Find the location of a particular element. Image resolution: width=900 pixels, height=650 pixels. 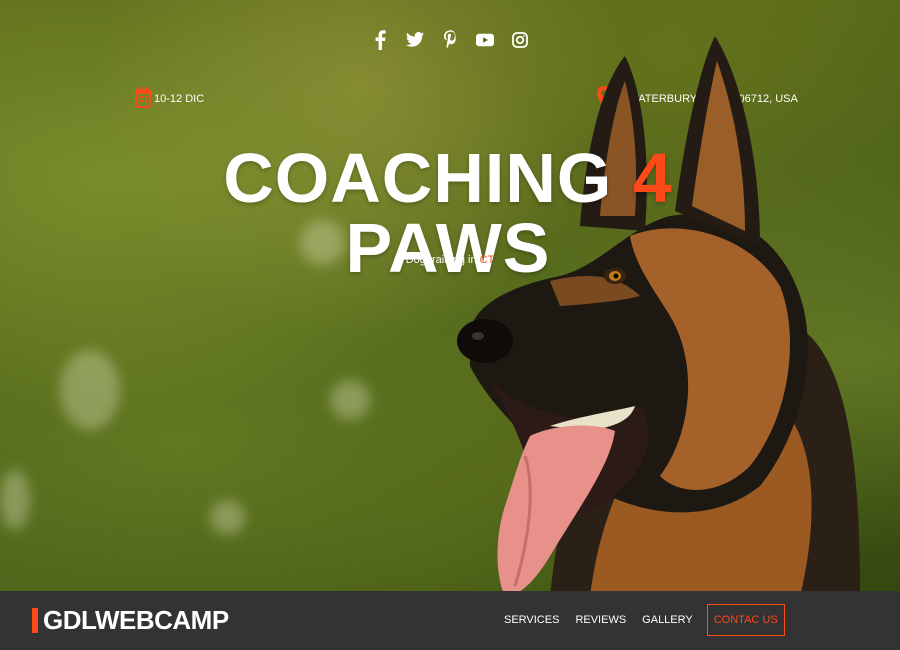

nav-reviews-link: REVIEWS is located at coordinates (600, 620).